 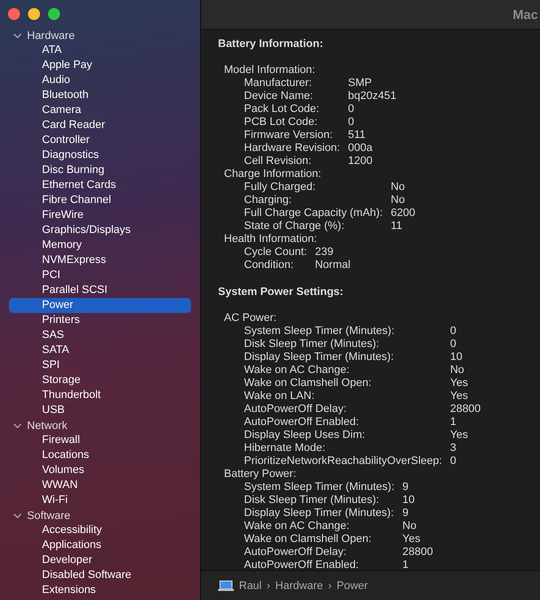 What do you see at coordinates (100, 170) in the screenshot?
I see `sidebar-item: Disc Burning` at bounding box center [100, 170].